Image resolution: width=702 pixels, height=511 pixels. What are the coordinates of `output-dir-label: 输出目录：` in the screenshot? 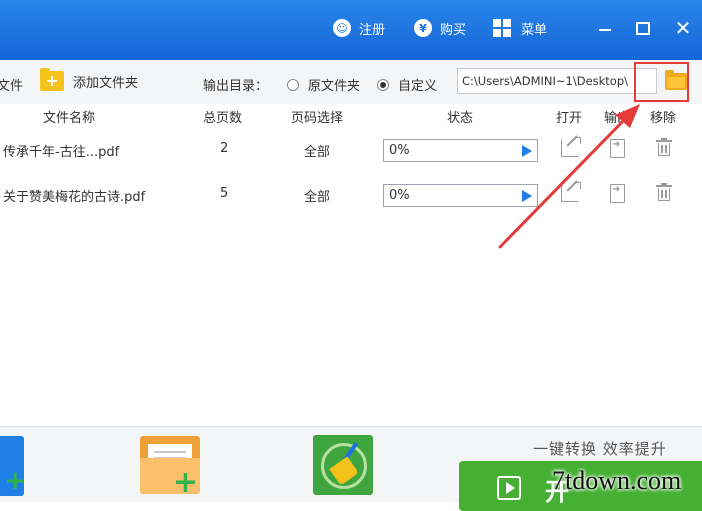 It's located at (236, 86).